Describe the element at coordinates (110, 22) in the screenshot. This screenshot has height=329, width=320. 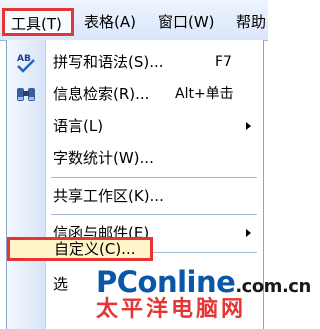
I see `menu-table: 表格(A)` at that location.